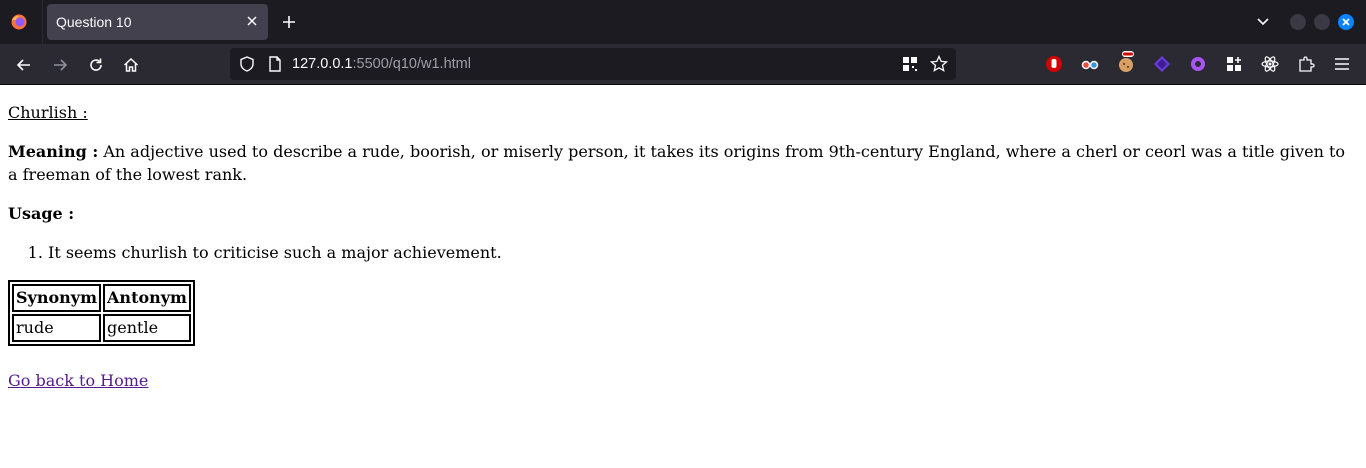 This screenshot has width=1366, height=468. I want to click on glasses-icon, so click(1090, 64).